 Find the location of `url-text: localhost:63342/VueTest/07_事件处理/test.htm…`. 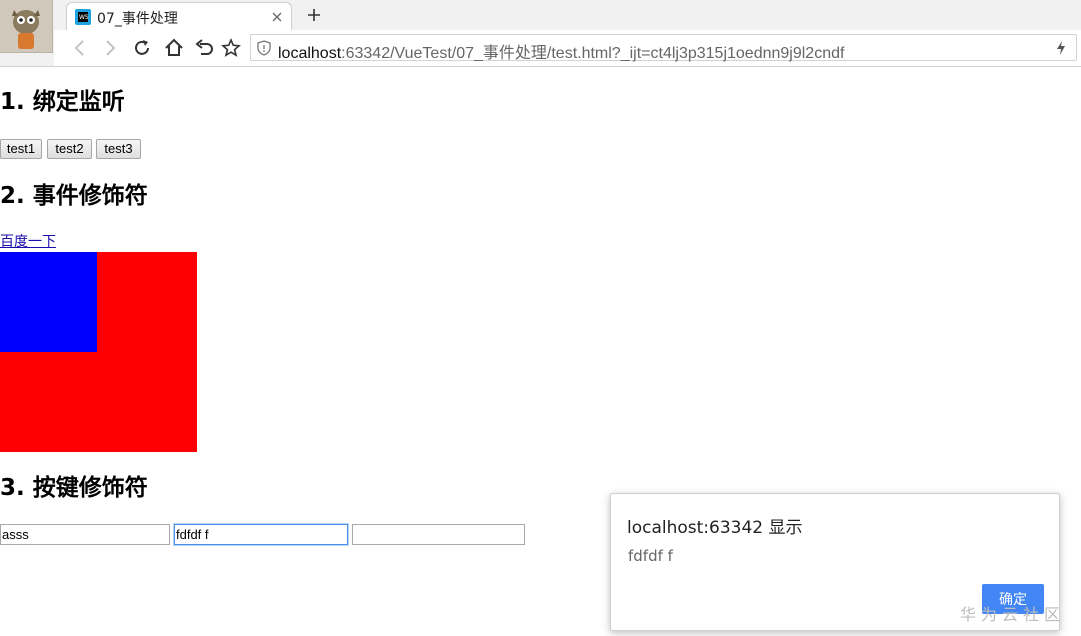

url-text: localhost:63342/VueTest/07_事件处理/test.htm… is located at coordinates (561, 51).